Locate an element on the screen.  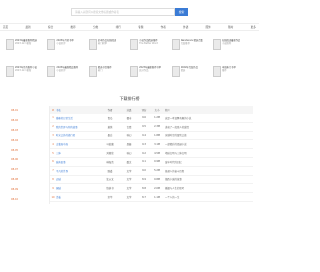
date-label: 08-06 is located at coordinates (14, 160).